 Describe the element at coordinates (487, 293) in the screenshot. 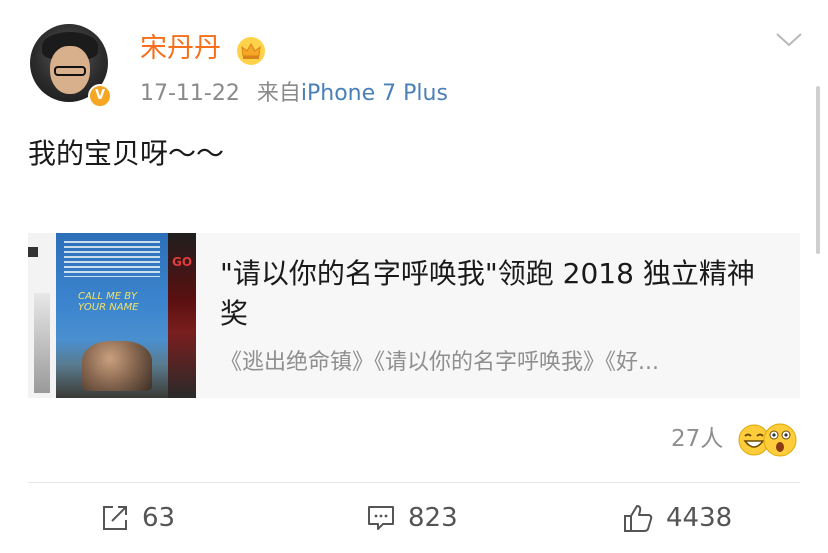

I see `card-title: "请以你的名字呼唤我"领跑 2018 独立精神奖` at that location.